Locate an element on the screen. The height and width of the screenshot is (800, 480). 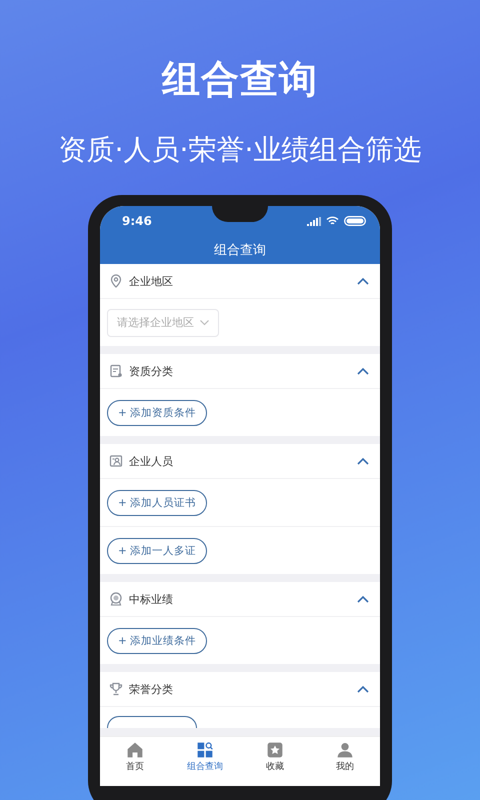
home-icon is located at coordinates (135, 750).